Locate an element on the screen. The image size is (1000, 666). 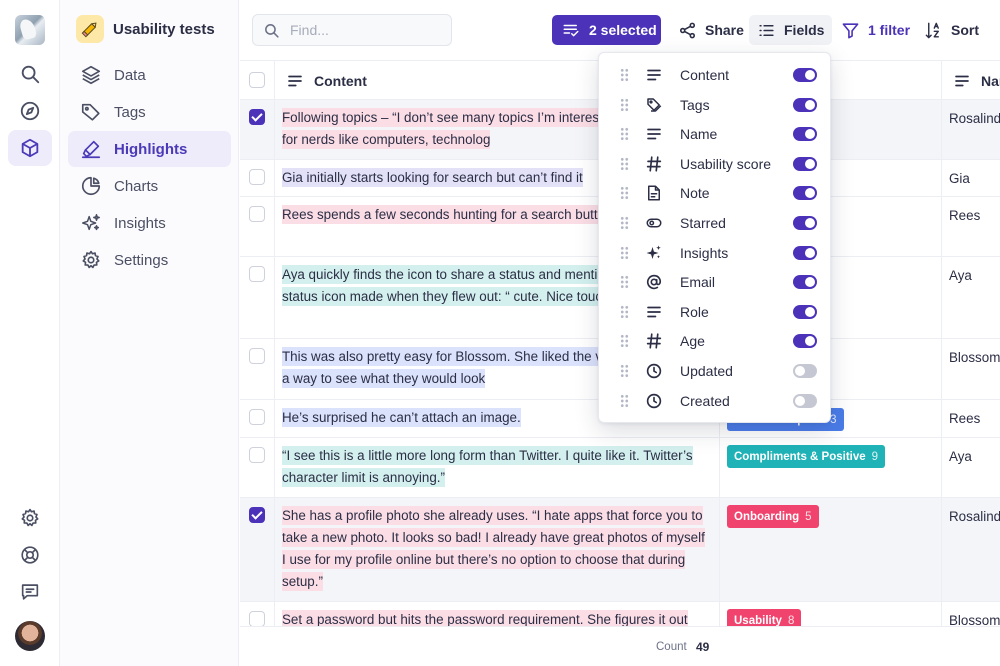
filter-icon is located at coordinates (850, 30).